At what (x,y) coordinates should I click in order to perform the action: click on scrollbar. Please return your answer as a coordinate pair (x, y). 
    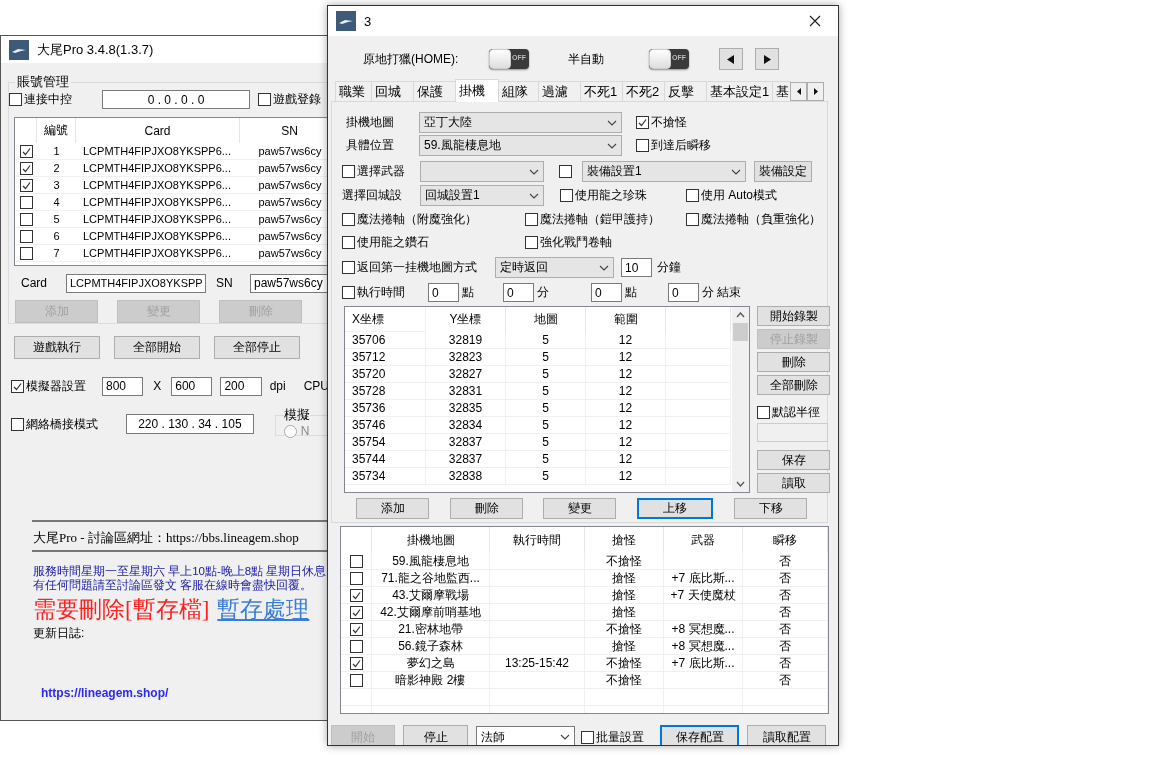
    Looking at the image, I should click on (740, 399).